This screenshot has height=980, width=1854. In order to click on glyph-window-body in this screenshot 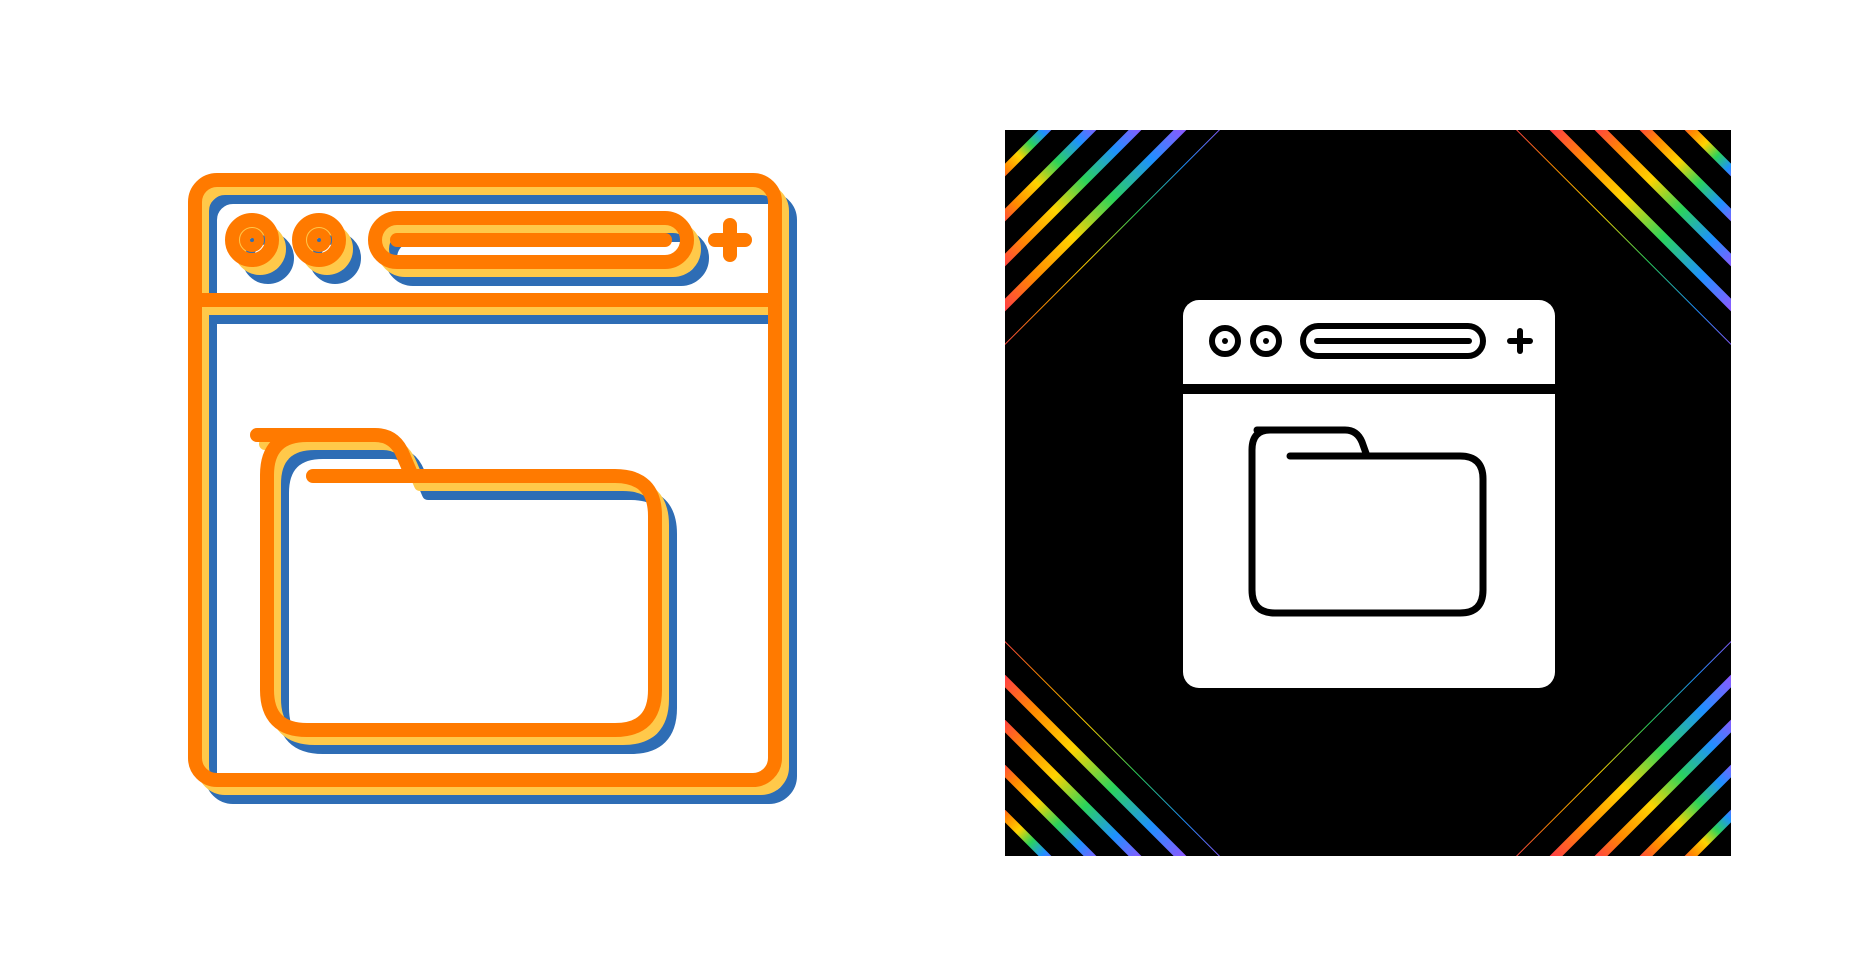, I will do `click(1369, 541)`.